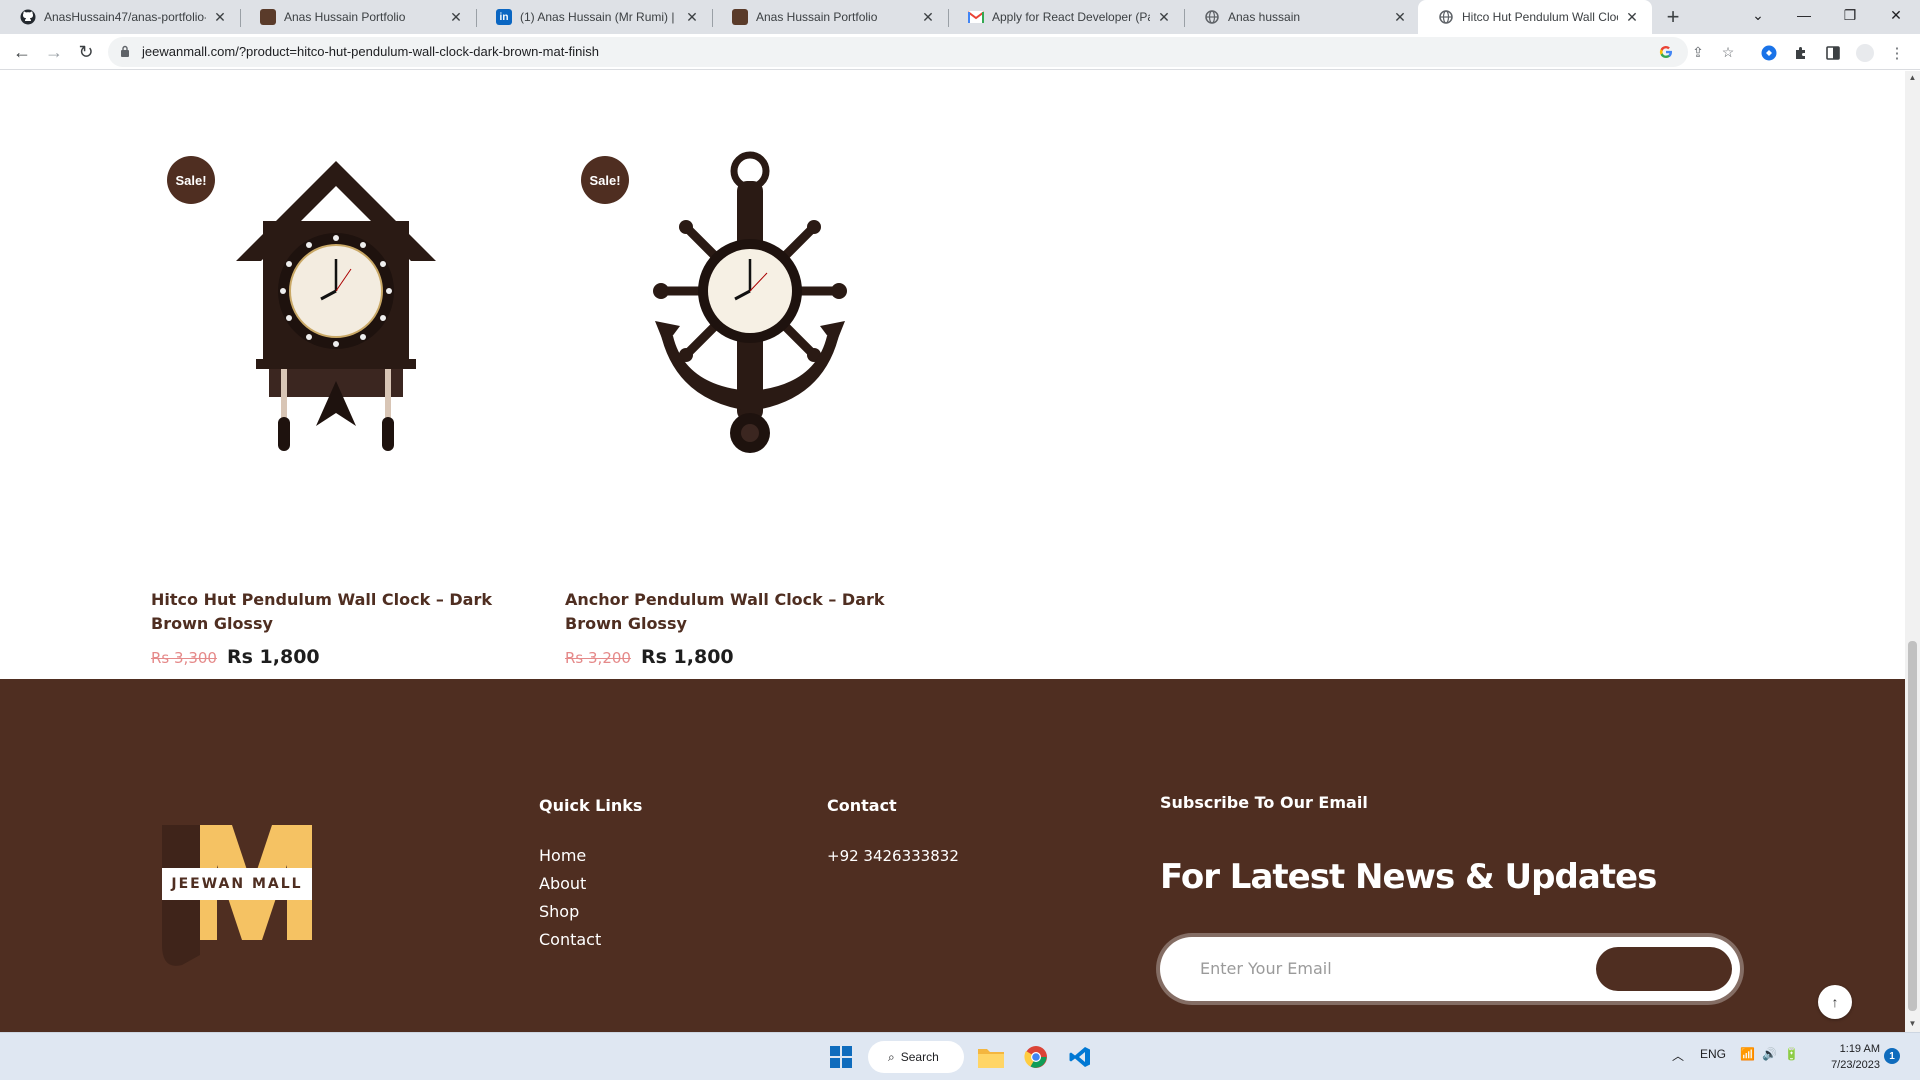 The width and height of the screenshot is (1920, 1080). Describe the element at coordinates (1769, 53) in the screenshot. I see `extension-icon` at that location.